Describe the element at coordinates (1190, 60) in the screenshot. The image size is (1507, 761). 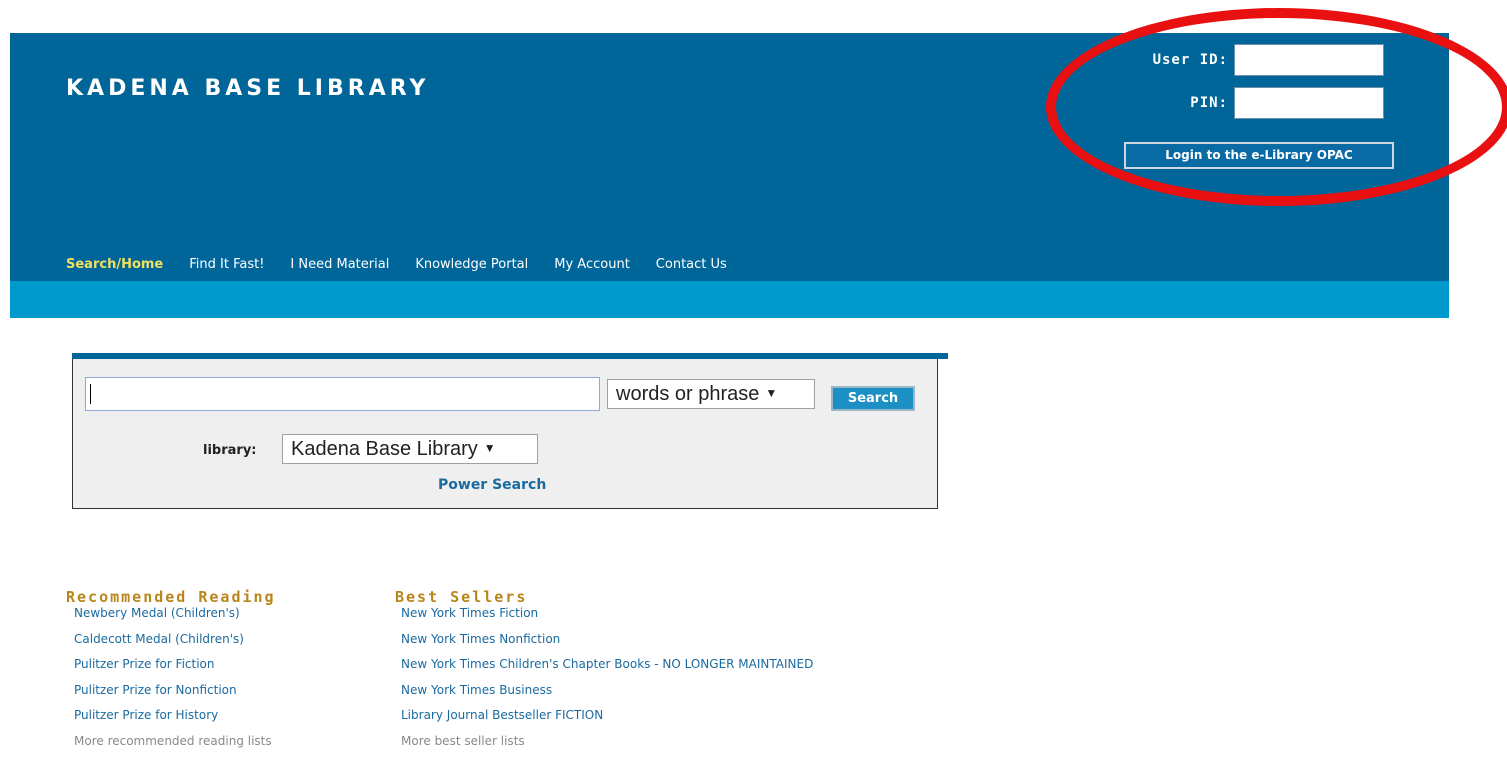
I see `user-id-label: User ID:` at that location.